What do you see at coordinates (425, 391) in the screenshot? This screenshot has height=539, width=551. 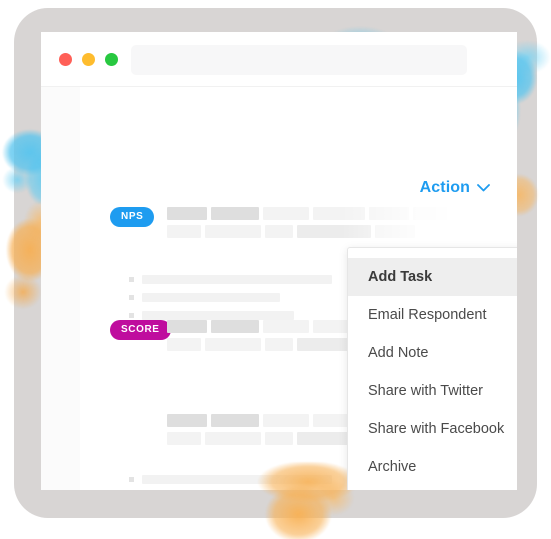 I see `menu-item-label: Share with Twitter` at bounding box center [425, 391].